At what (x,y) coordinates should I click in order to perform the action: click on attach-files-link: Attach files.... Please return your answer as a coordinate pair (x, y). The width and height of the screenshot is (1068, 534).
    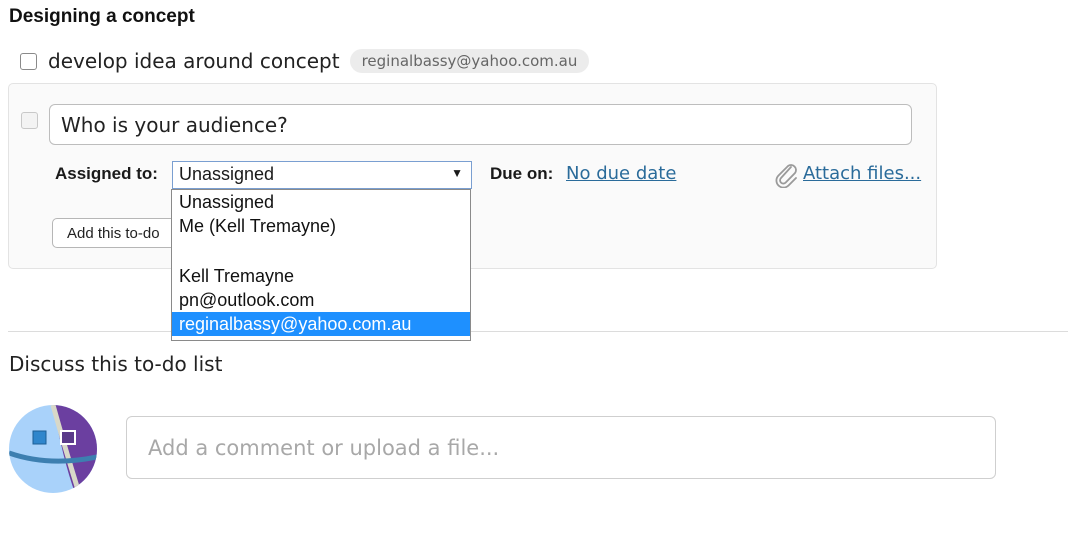
    Looking at the image, I should click on (862, 173).